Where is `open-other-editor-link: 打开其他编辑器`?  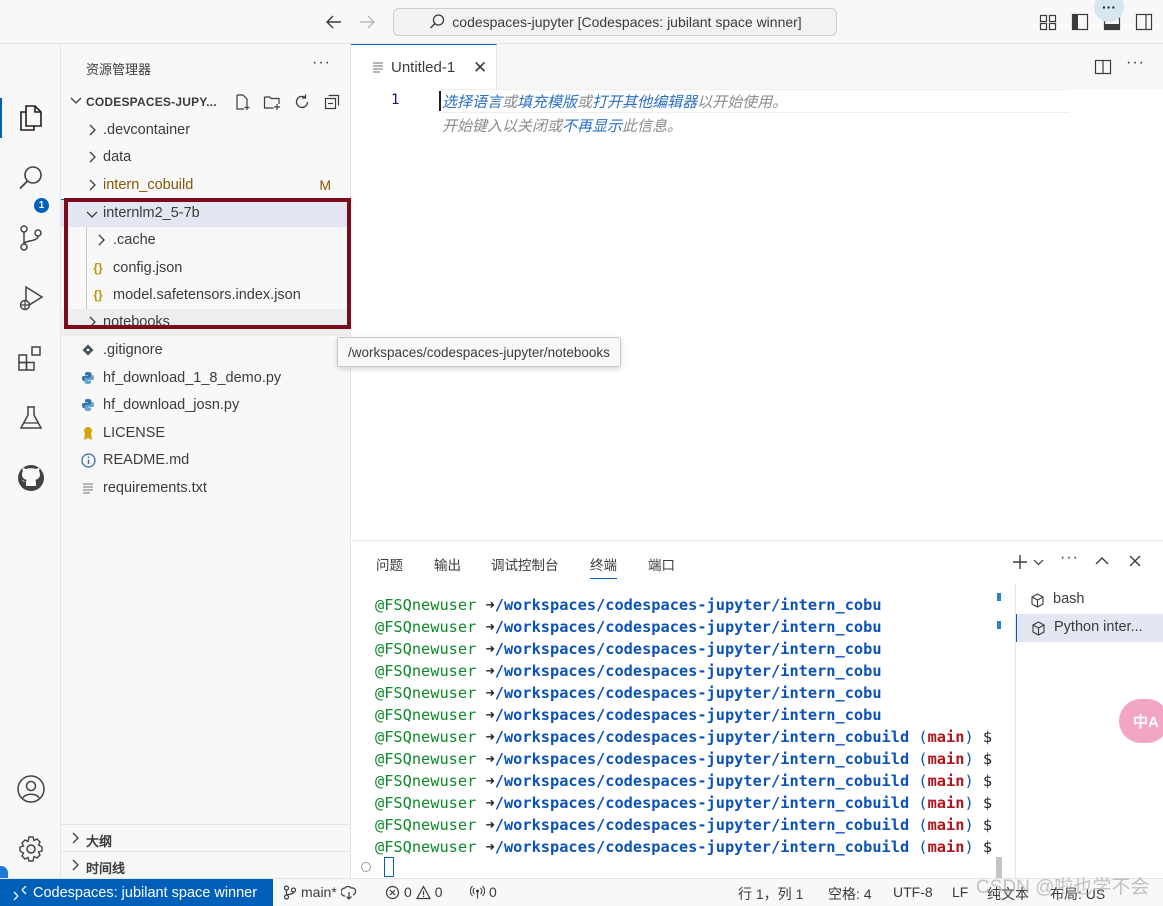 open-other-editor-link: 打开其他编辑器 is located at coordinates (644, 102).